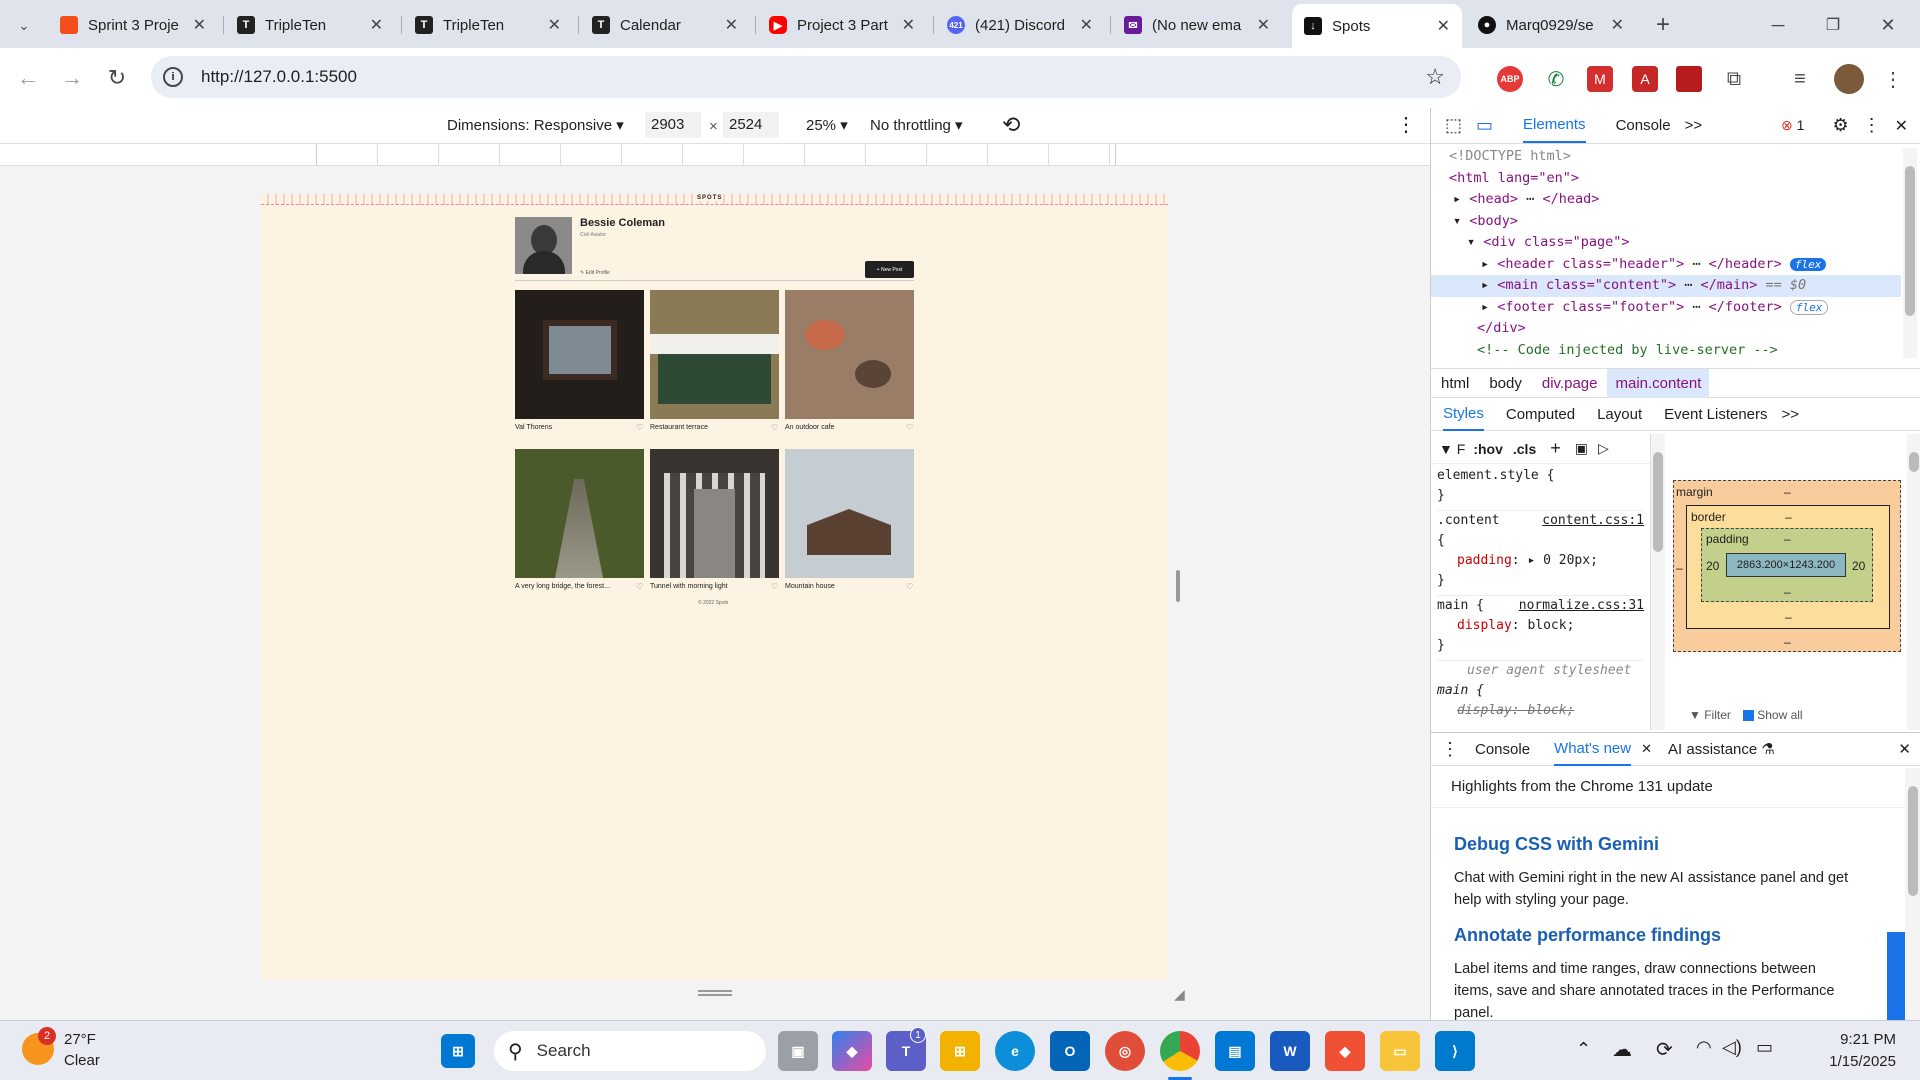 The width and height of the screenshot is (1920, 1080). Describe the element at coordinates (1435, 77) in the screenshot. I see `bookmark-star-icon: ☆` at that location.